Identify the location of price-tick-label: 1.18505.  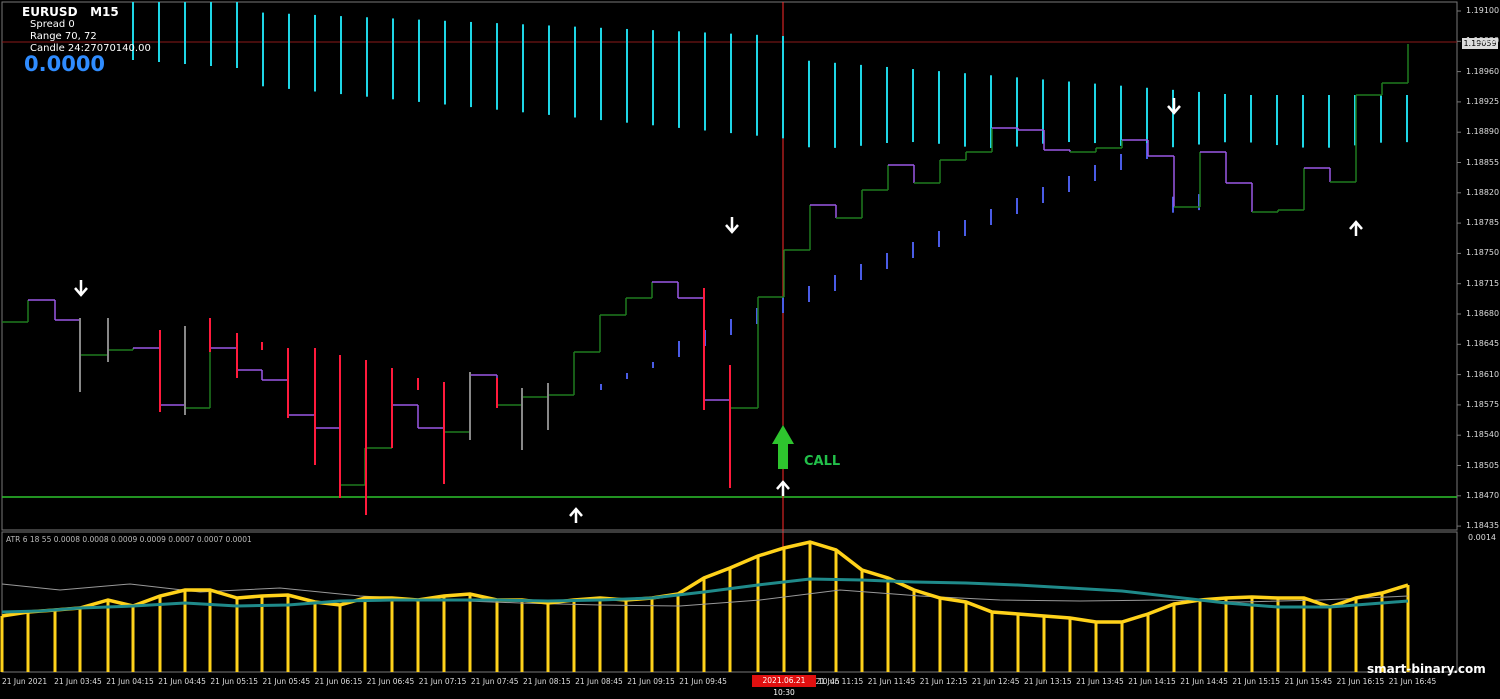
(1483, 465).